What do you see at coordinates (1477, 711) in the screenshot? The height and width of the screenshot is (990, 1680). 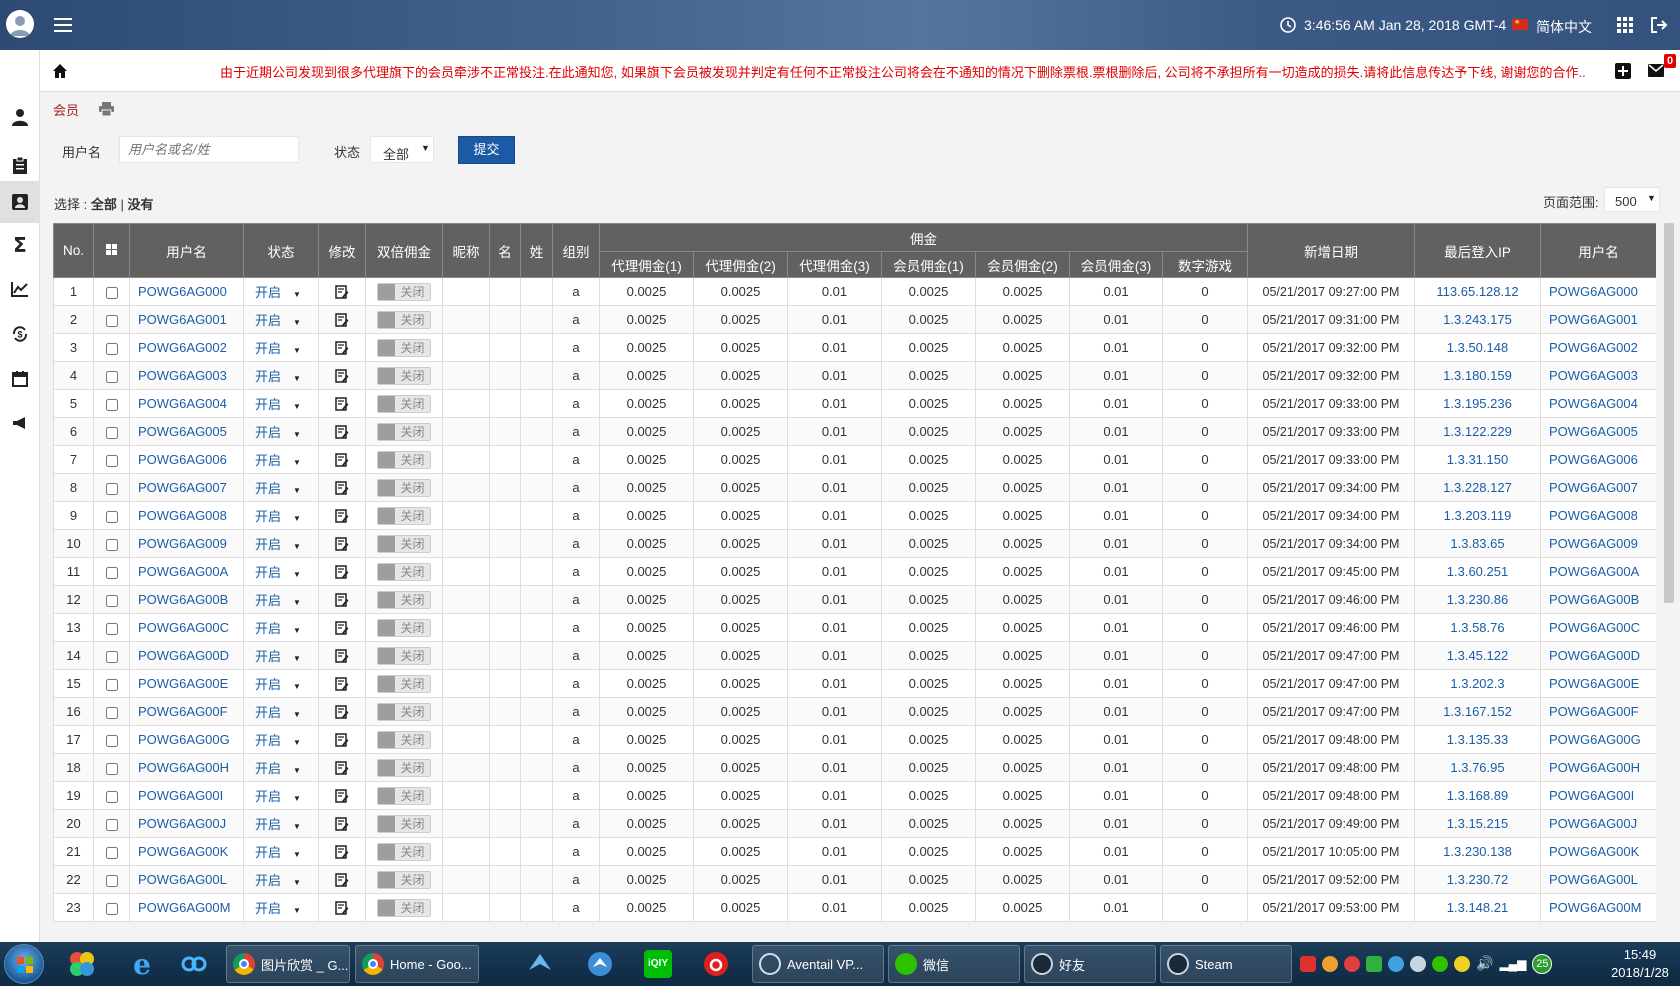 I see `last-ip-link: 1.3.167.152` at bounding box center [1477, 711].